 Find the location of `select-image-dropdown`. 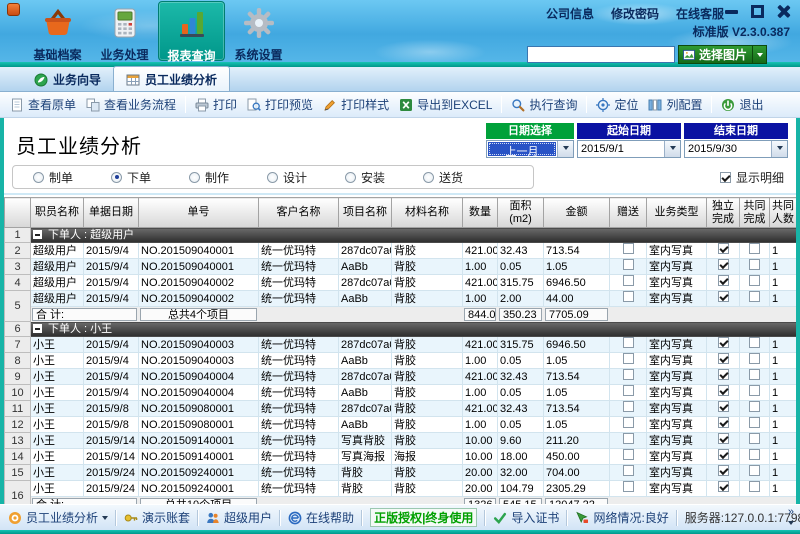

select-image-dropdown is located at coordinates (758, 54).